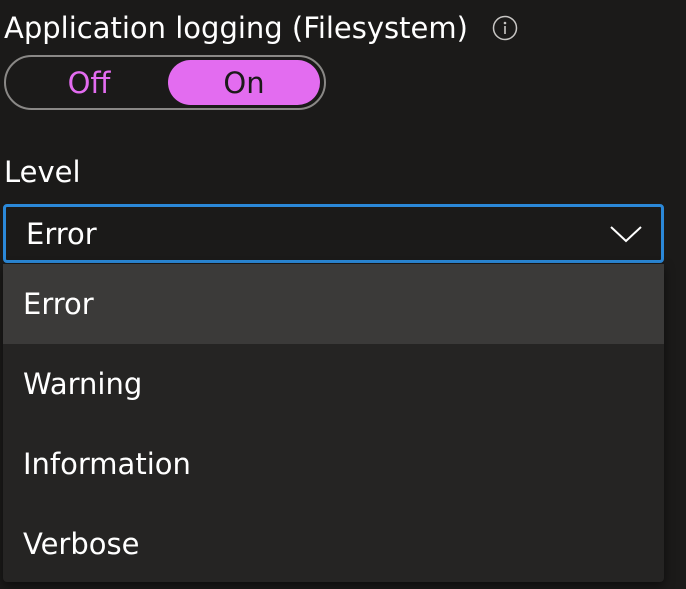 This screenshot has width=686, height=589. Describe the element at coordinates (333, 384) in the screenshot. I see `level-option-warning: Warning` at that location.